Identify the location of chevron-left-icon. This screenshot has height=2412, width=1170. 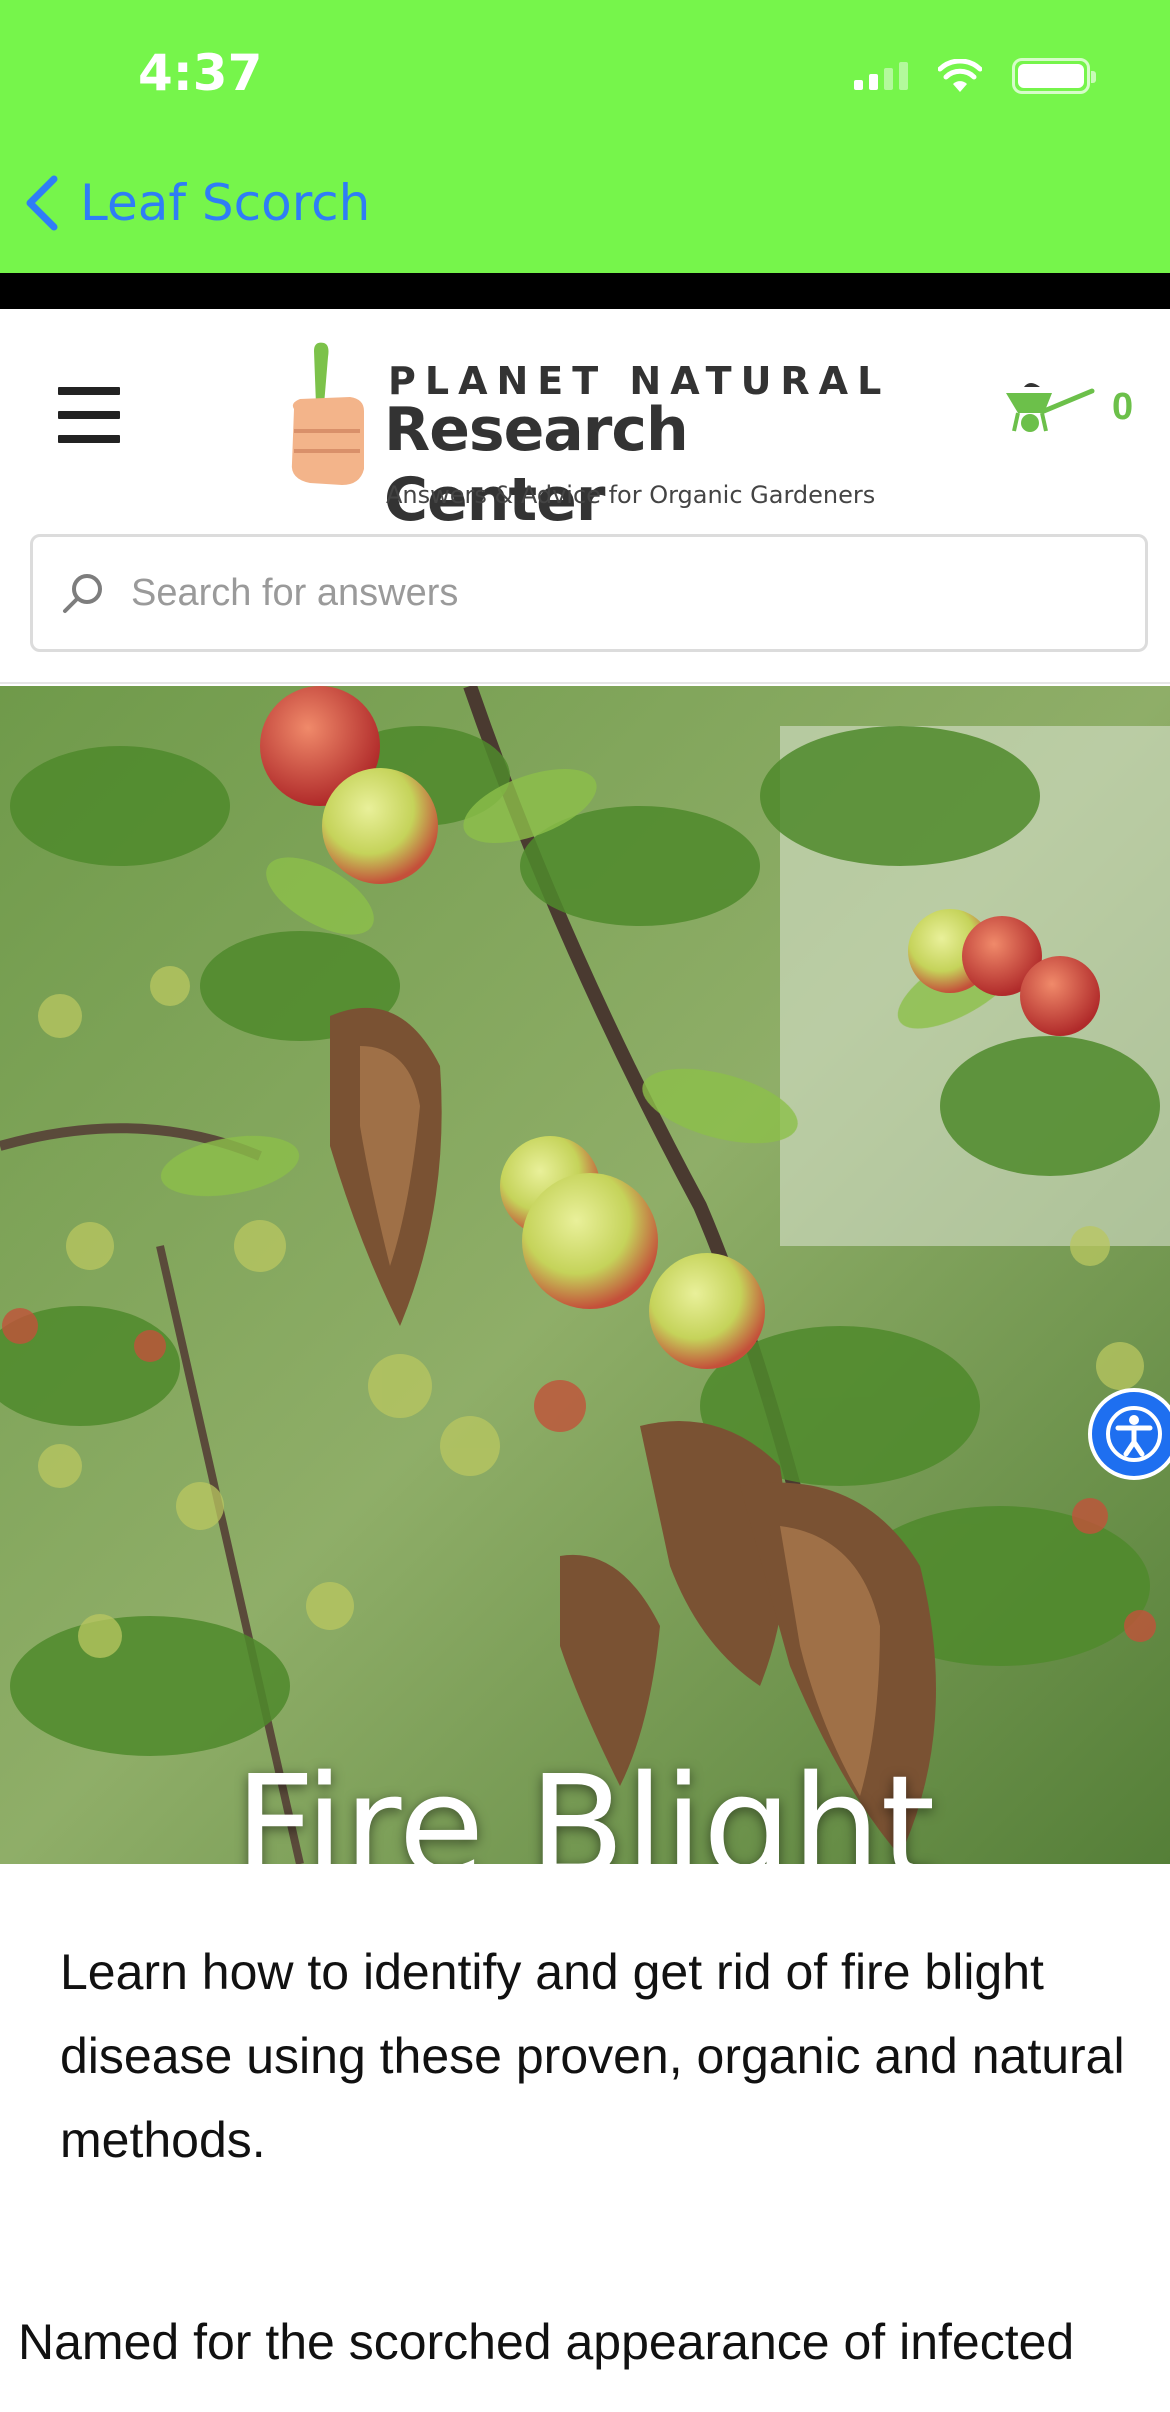
(42, 203).